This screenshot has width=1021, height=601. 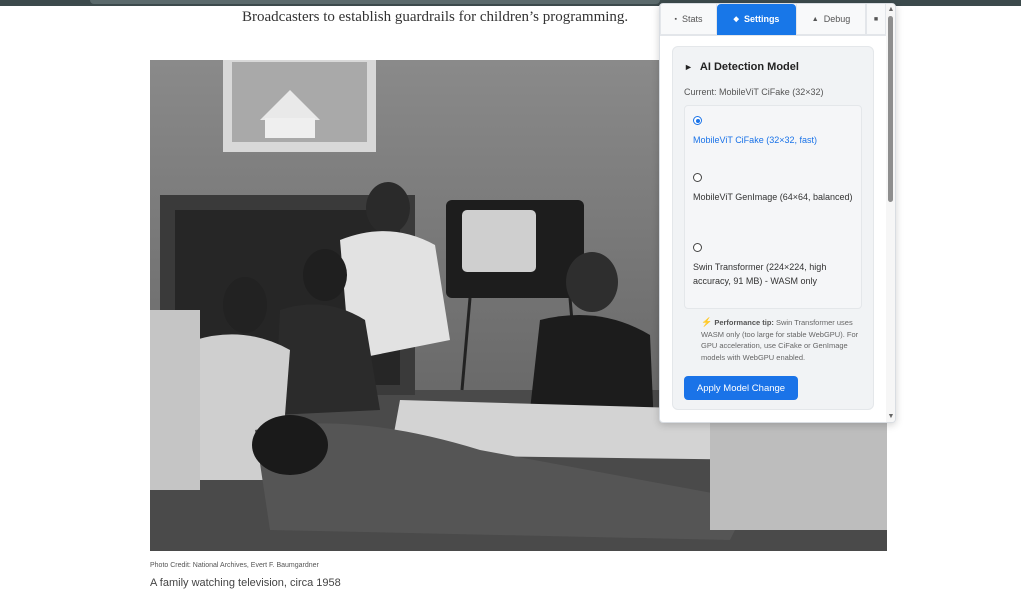 I want to click on photo-caption: A family watching television, circa 1958, so click(x=245, y=583).